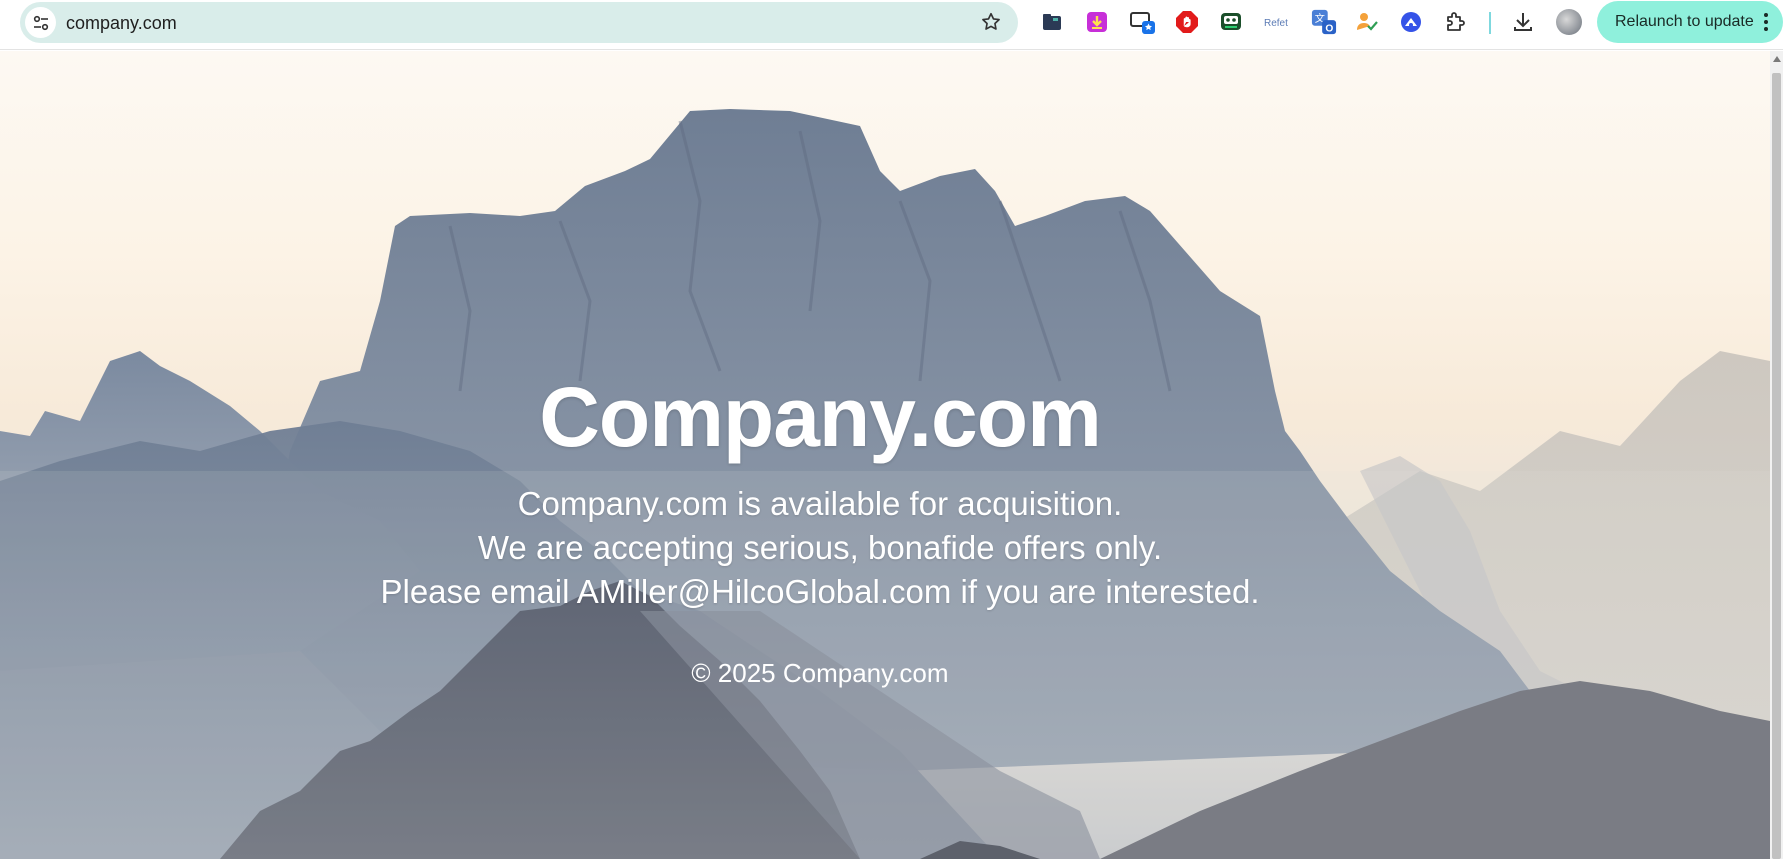 The width and height of the screenshot is (1783, 859). Describe the element at coordinates (820, 417) in the screenshot. I see `page-title: Company.com` at that location.